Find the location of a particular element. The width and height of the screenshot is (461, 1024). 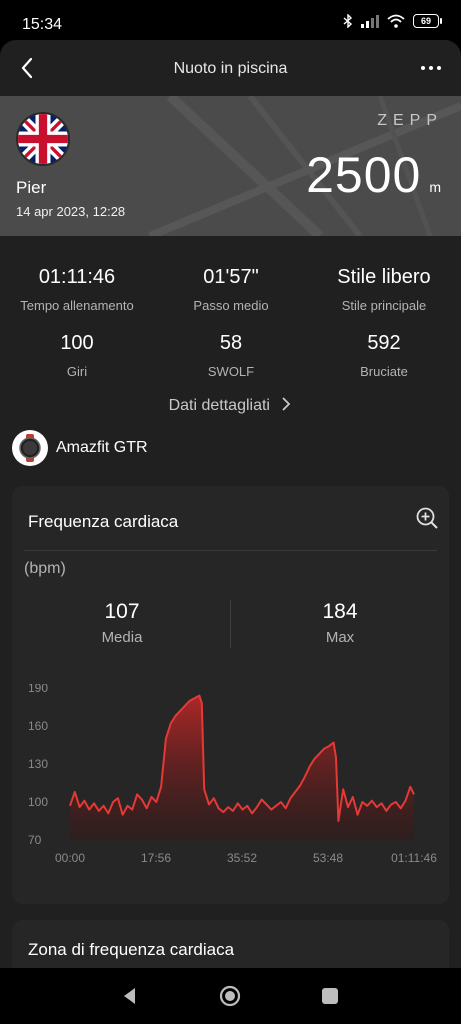

x-tick-label: 35:52 is located at coordinates (242, 858).